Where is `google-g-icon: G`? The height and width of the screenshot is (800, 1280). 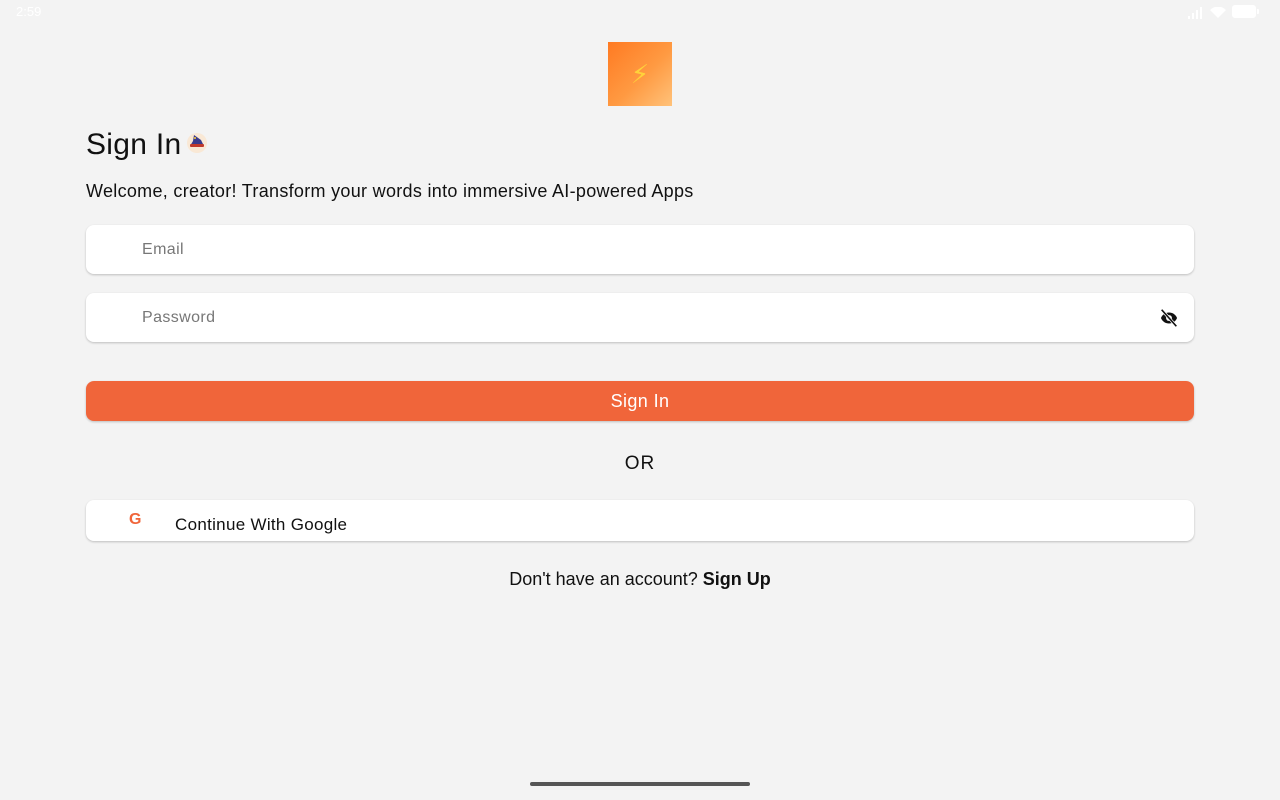 google-g-icon: G is located at coordinates (135, 519).